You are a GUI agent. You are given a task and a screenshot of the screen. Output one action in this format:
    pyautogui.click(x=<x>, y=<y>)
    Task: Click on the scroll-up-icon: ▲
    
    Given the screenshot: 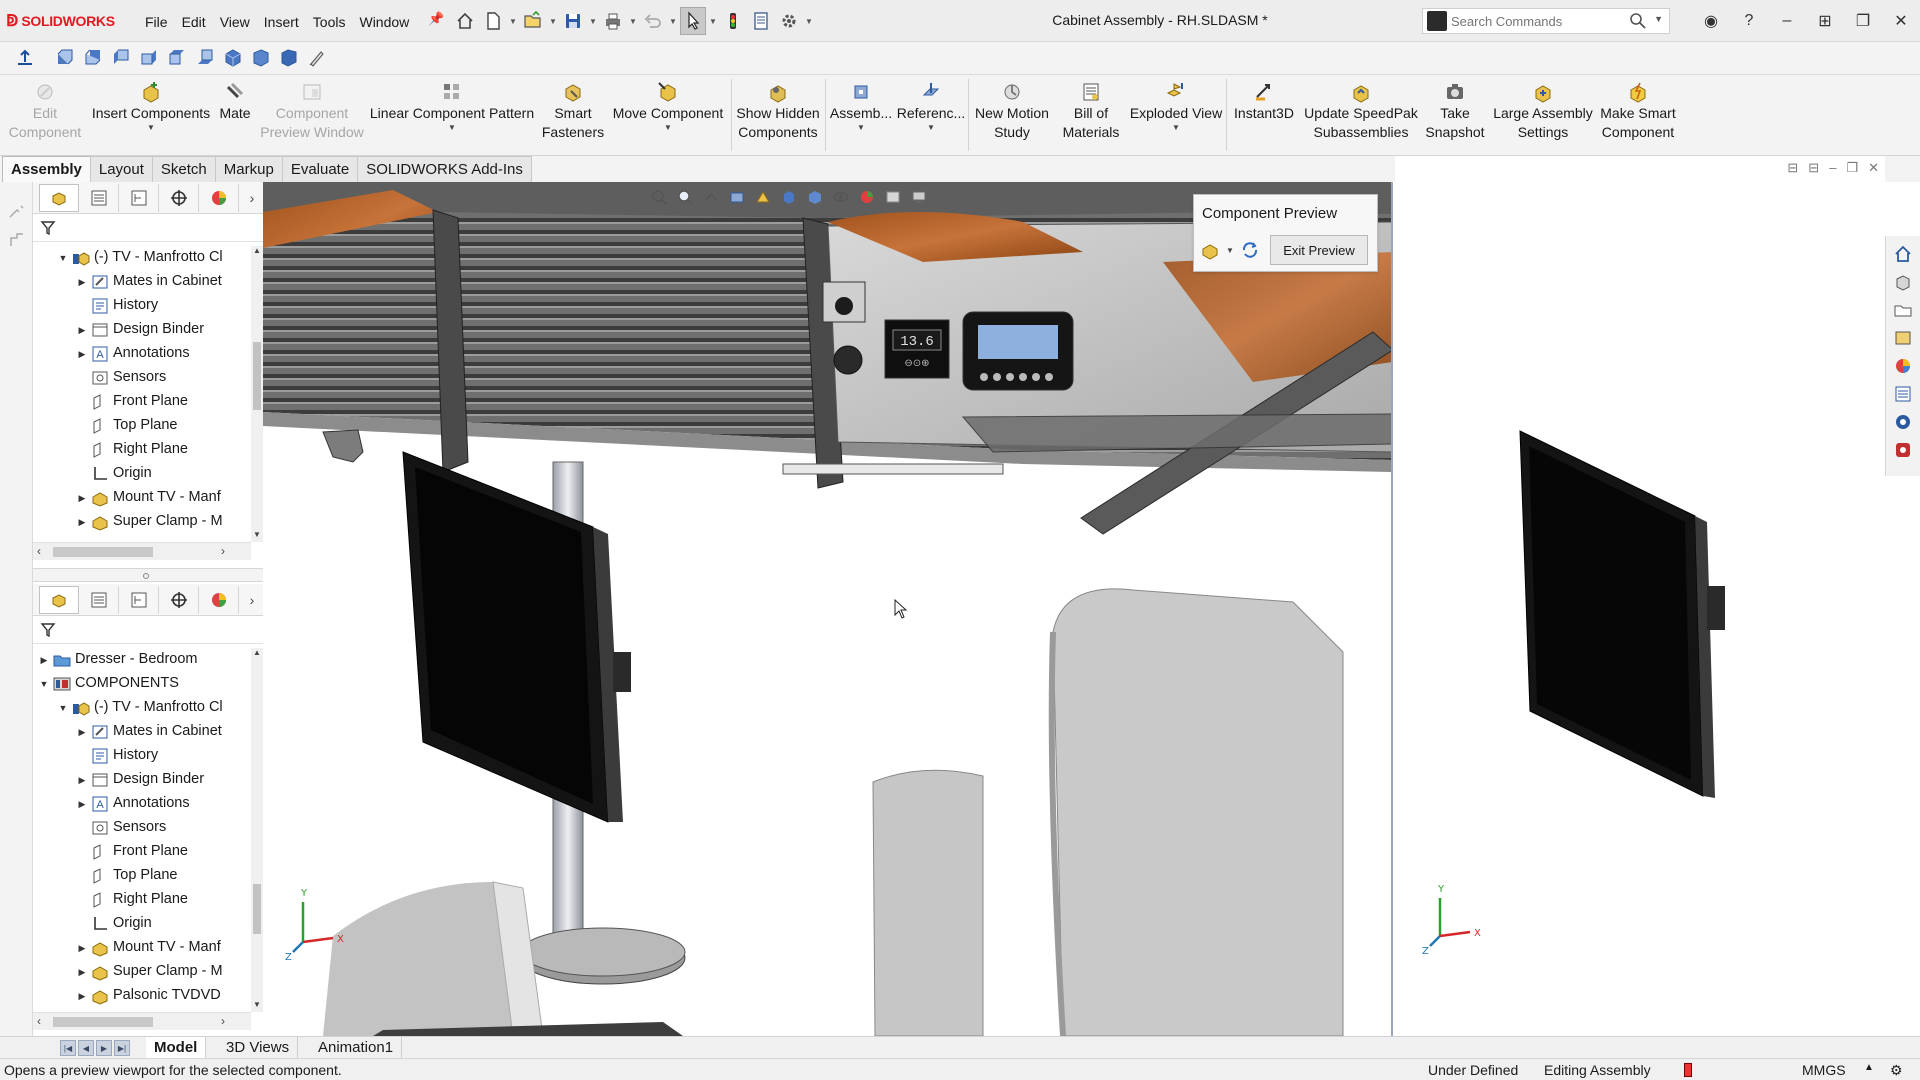 What is the action you would take?
    pyautogui.click(x=257, y=654)
    